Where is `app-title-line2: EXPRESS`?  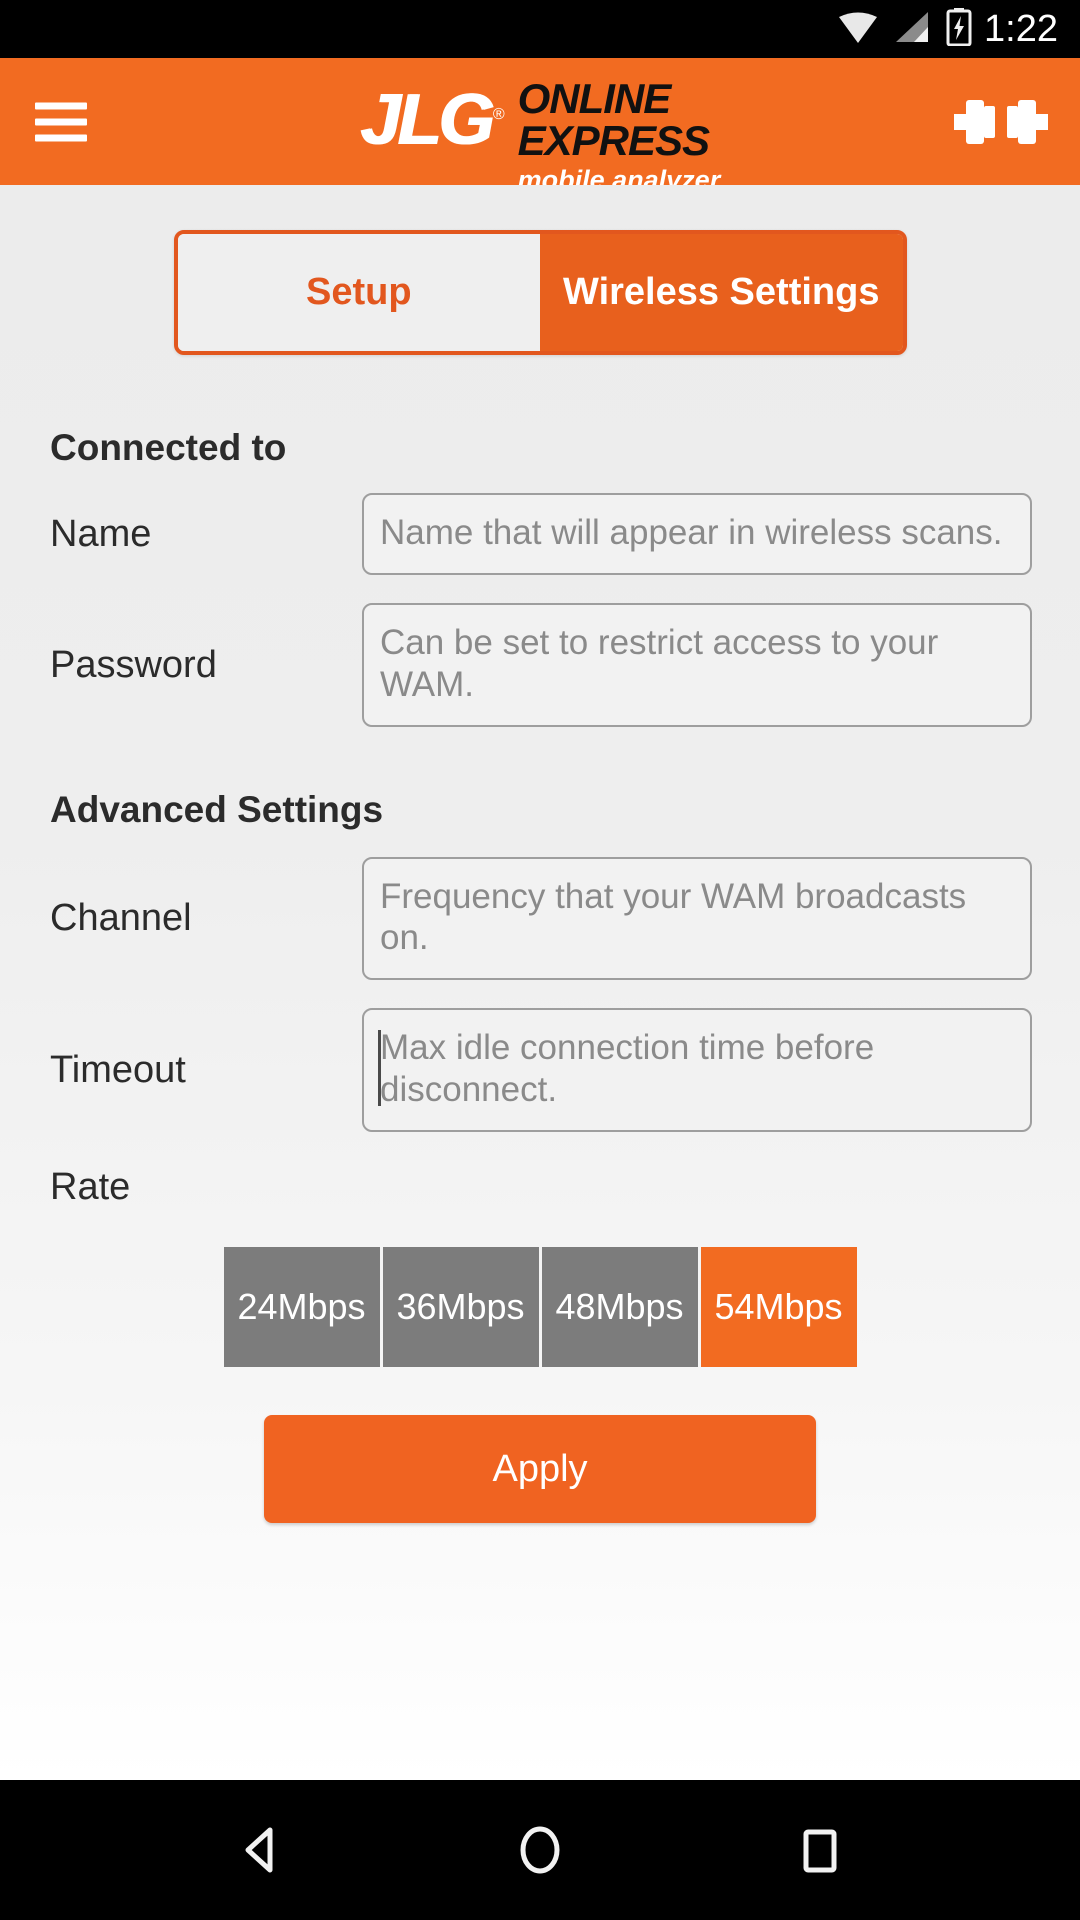
app-title-line2: EXPRESS is located at coordinates (613, 141).